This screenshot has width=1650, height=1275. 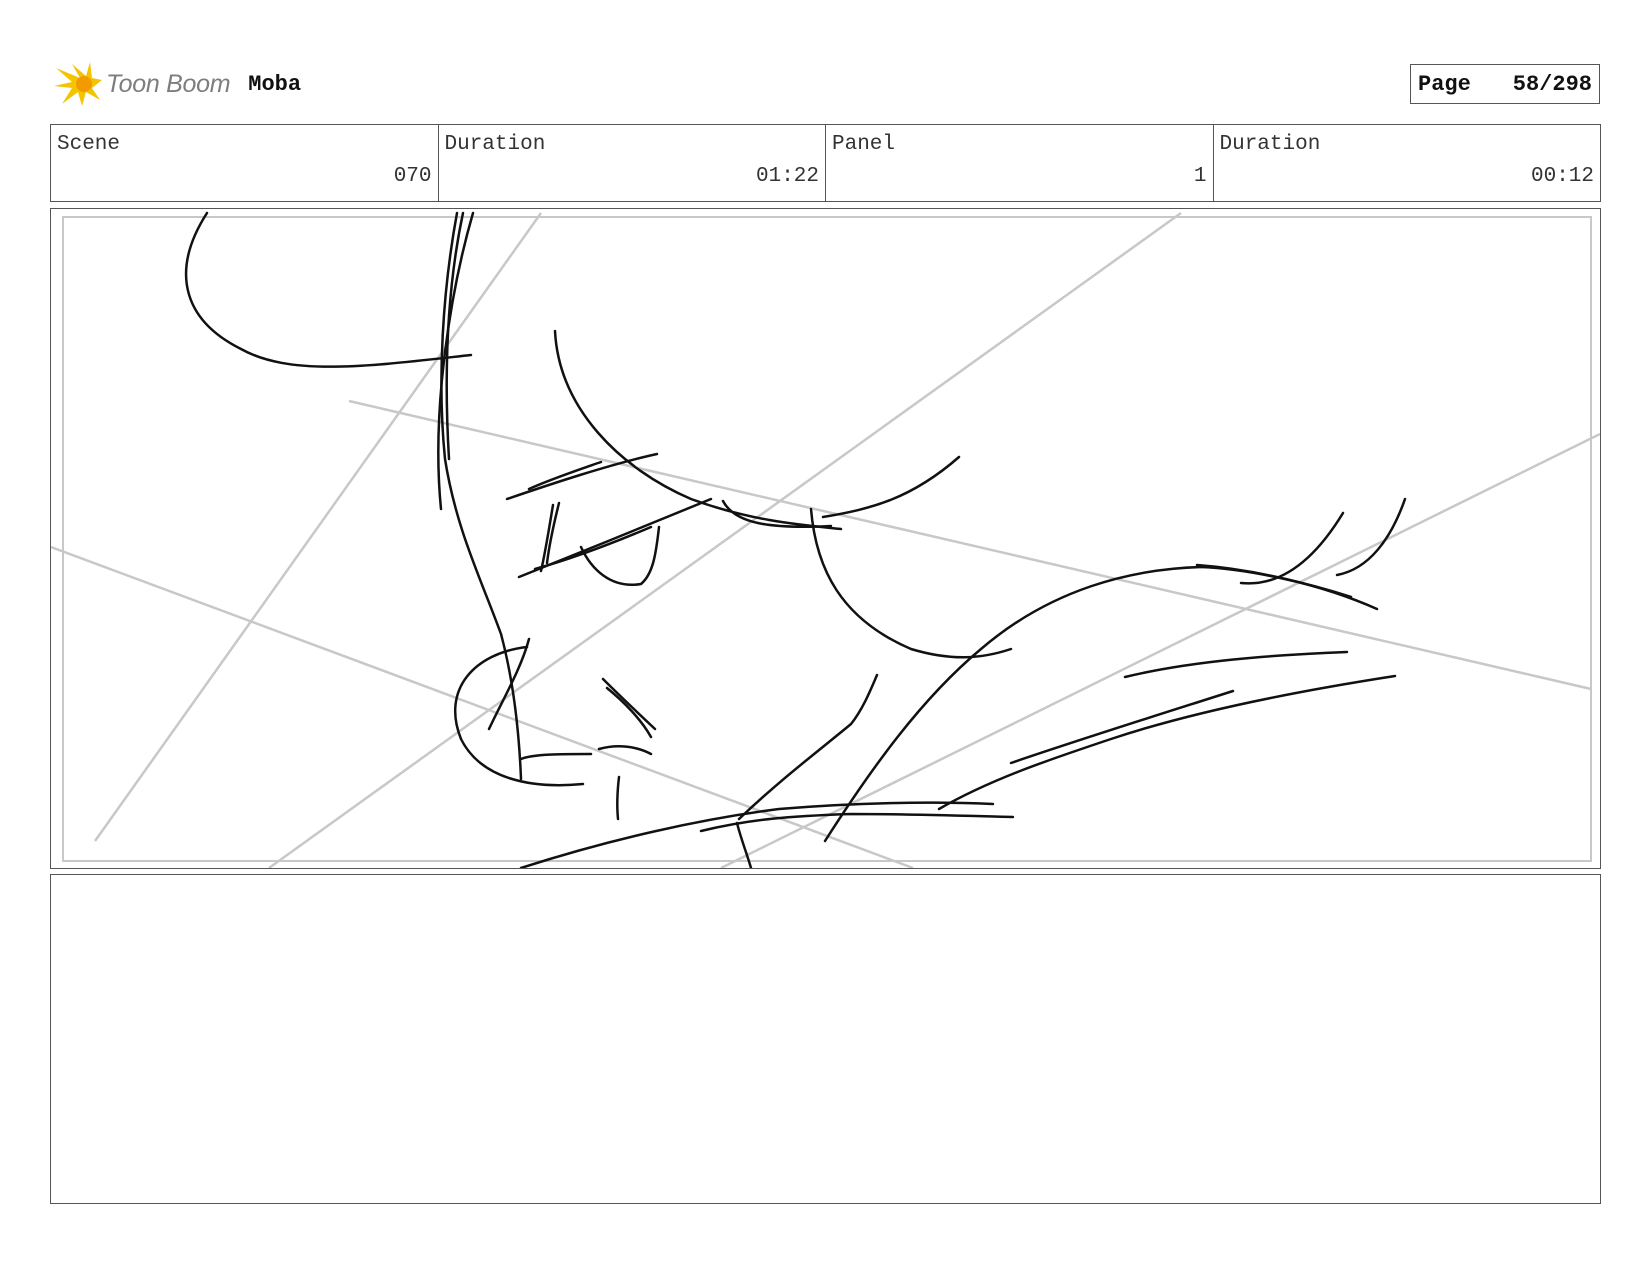 What do you see at coordinates (412, 176) in the screenshot?
I see `scene-value: 070` at bounding box center [412, 176].